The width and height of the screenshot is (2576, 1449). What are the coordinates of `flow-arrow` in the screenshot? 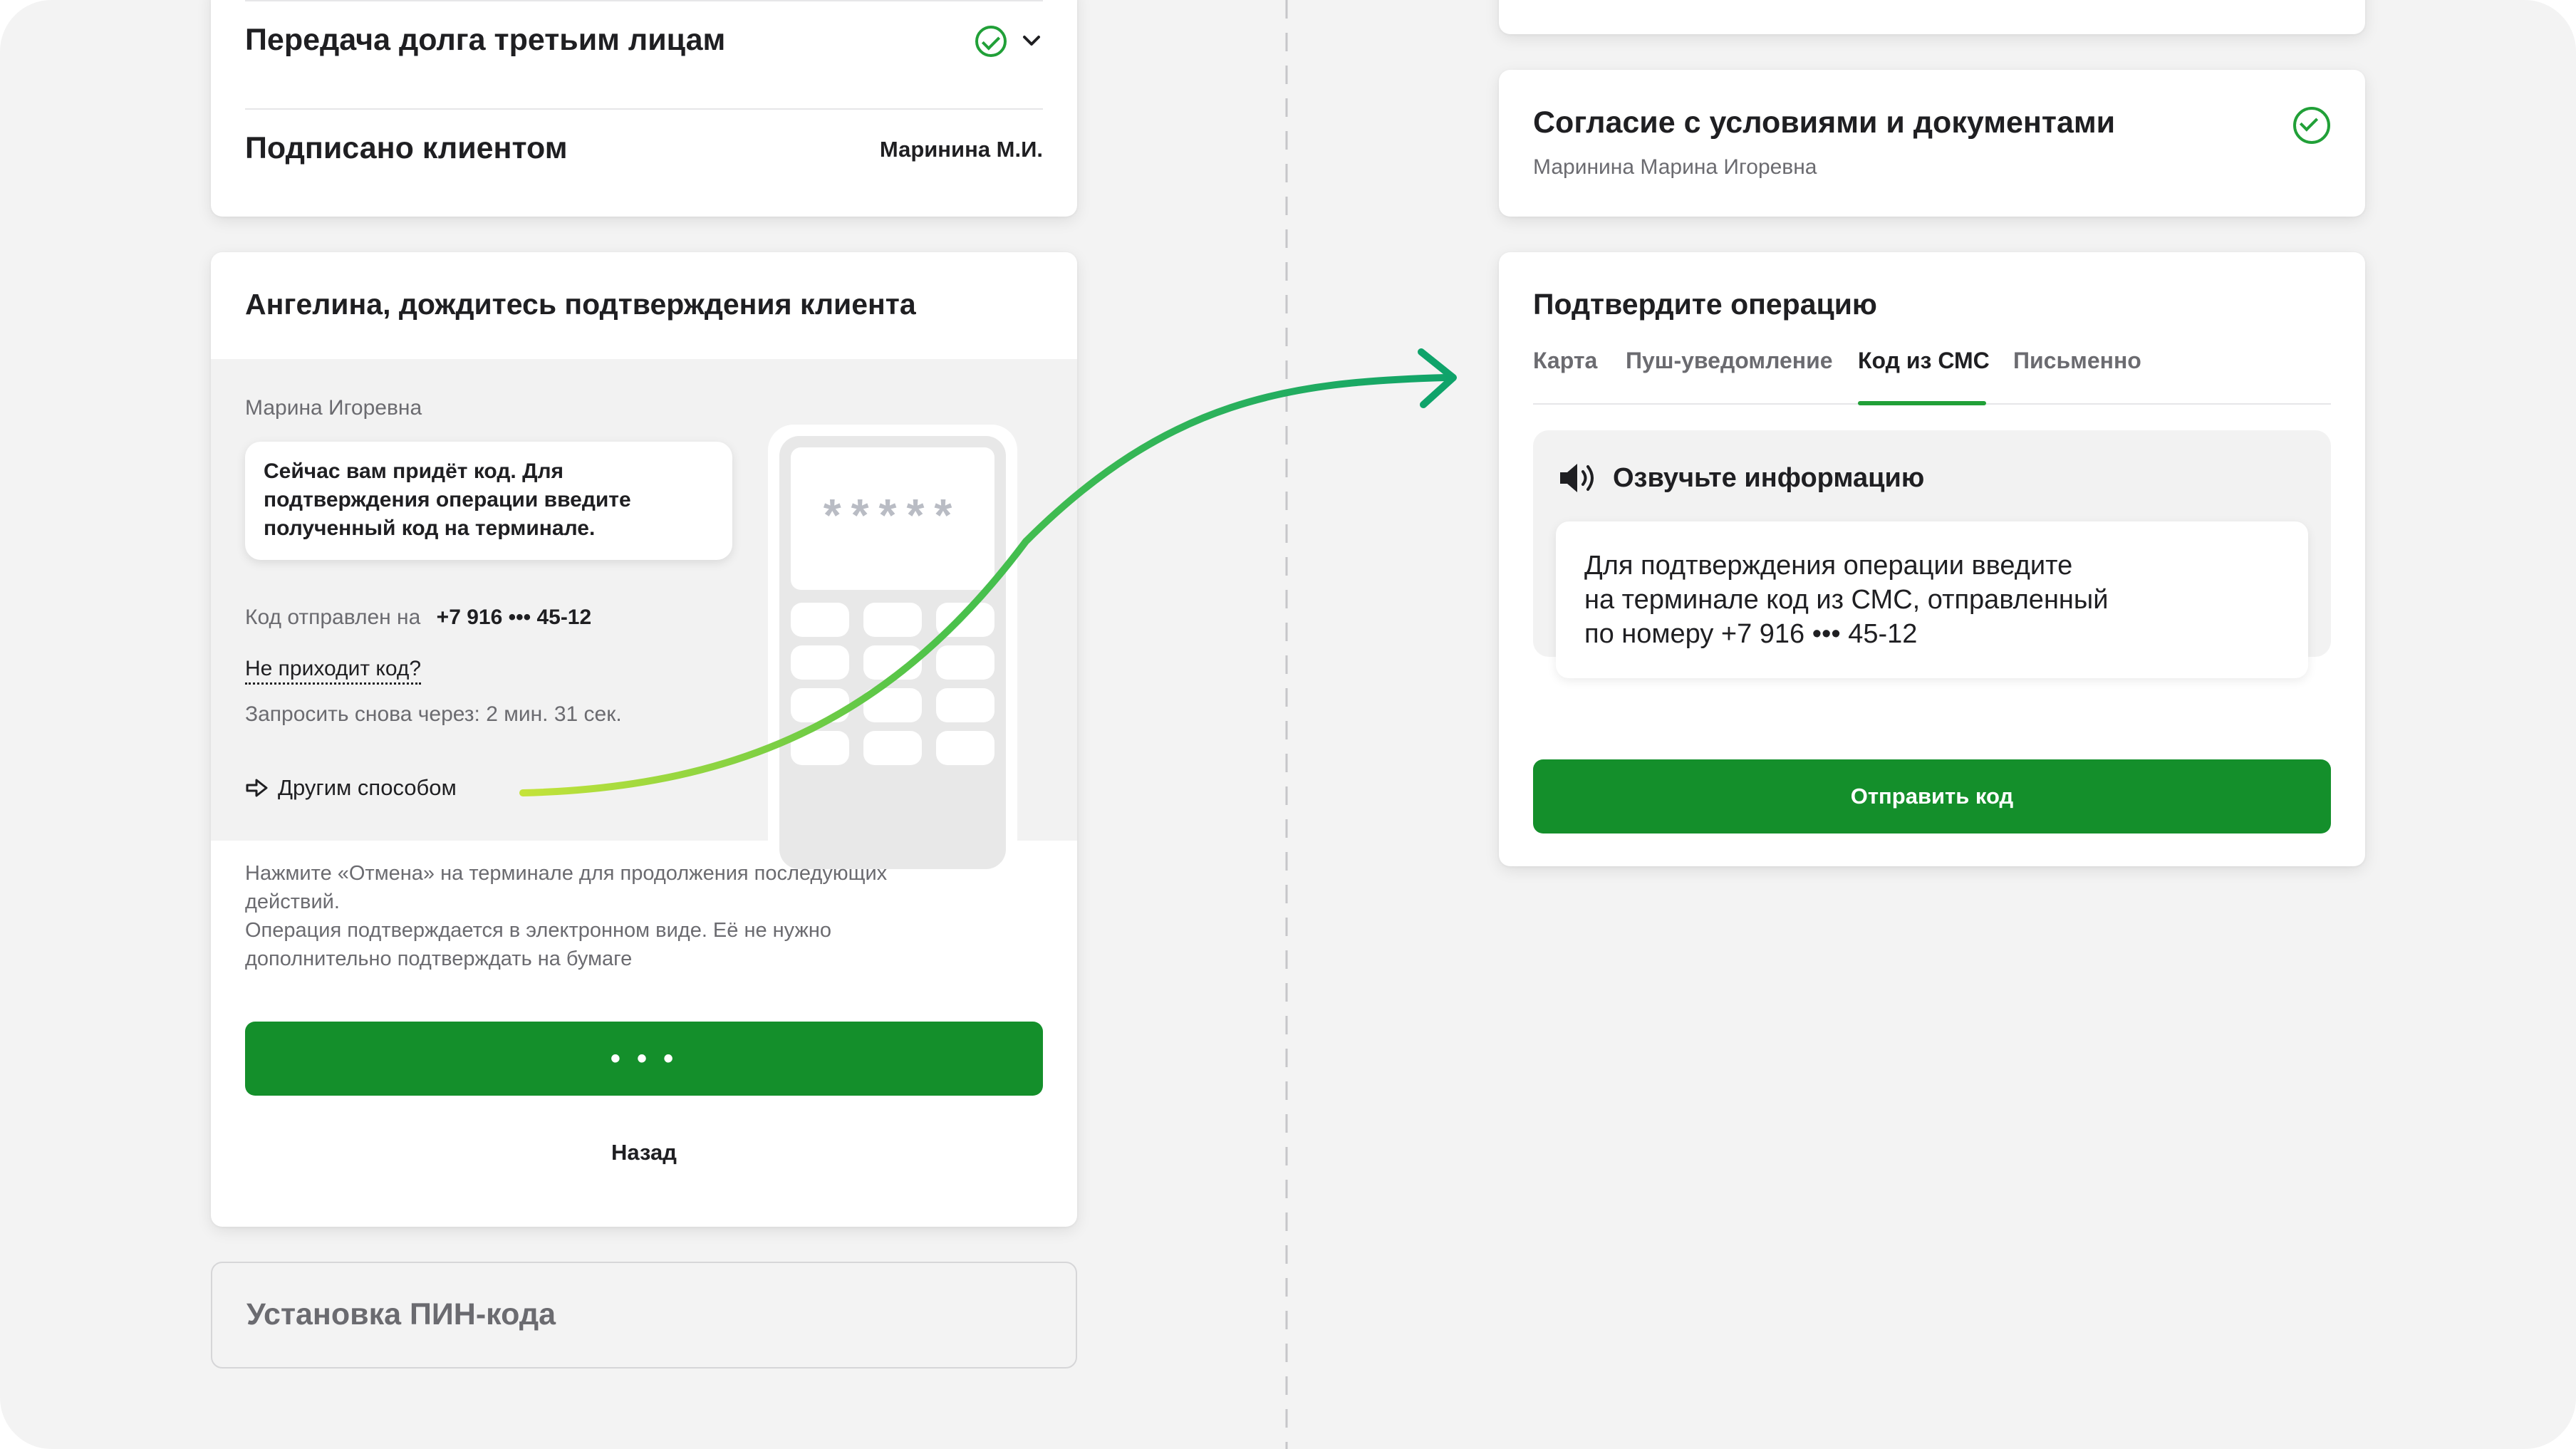 It's located at (988, 572).